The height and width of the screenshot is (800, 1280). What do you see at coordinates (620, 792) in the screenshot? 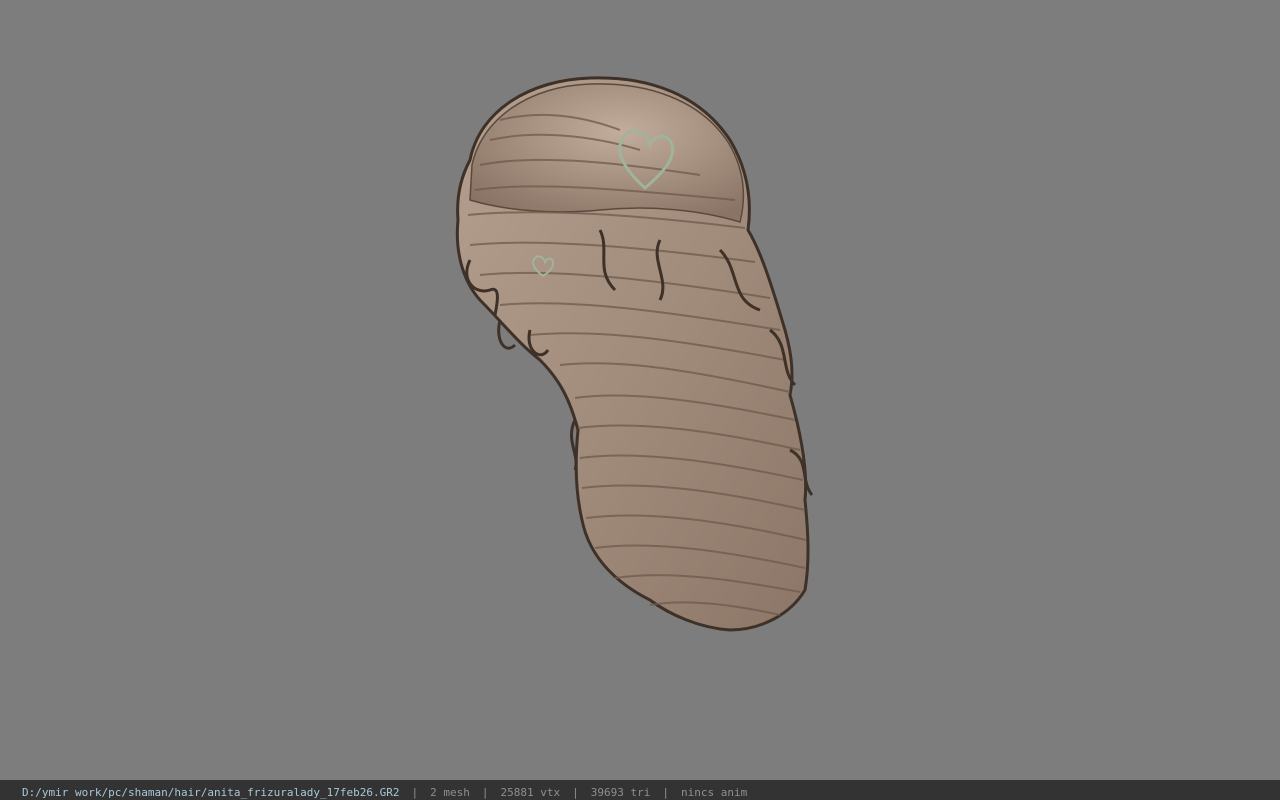
I see `triangle-count: 39693 tri` at bounding box center [620, 792].